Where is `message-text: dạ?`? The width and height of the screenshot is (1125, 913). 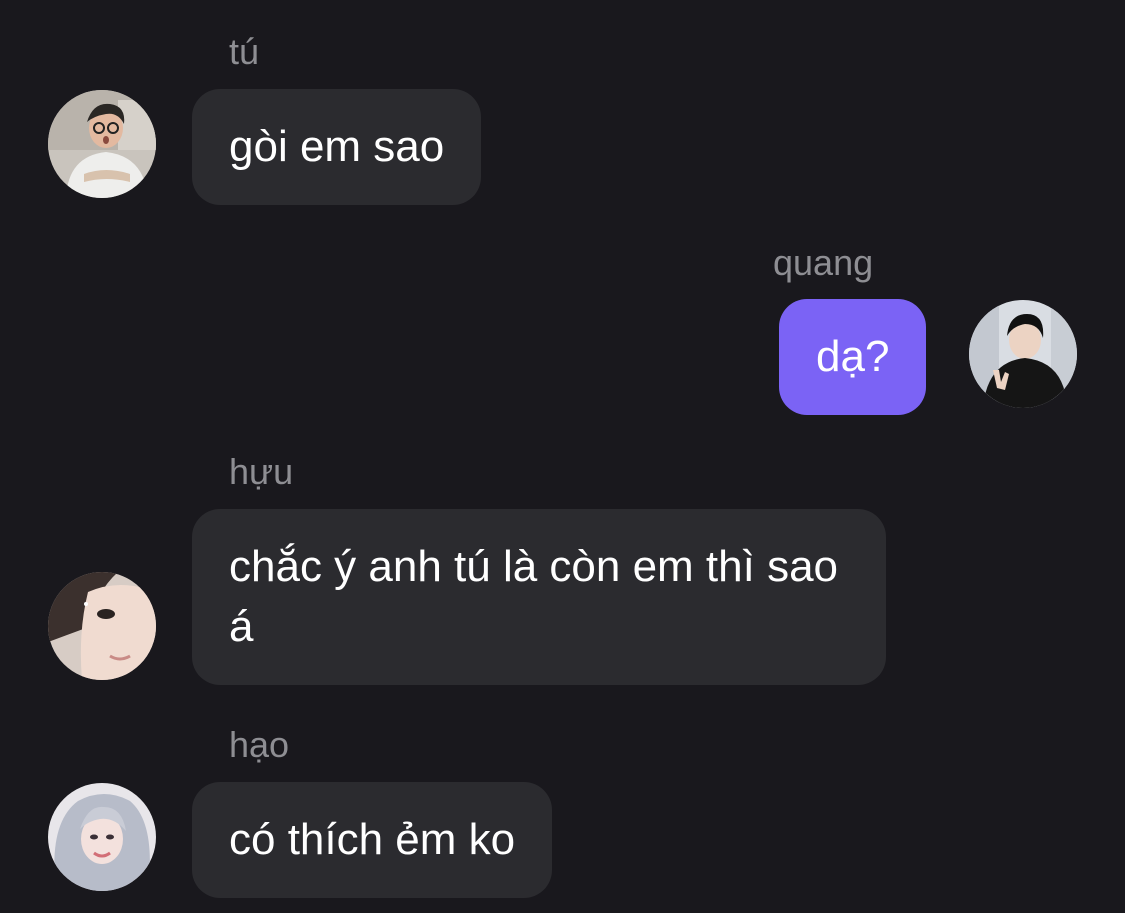 message-text: dạ? is located at coordinates (853, 356).